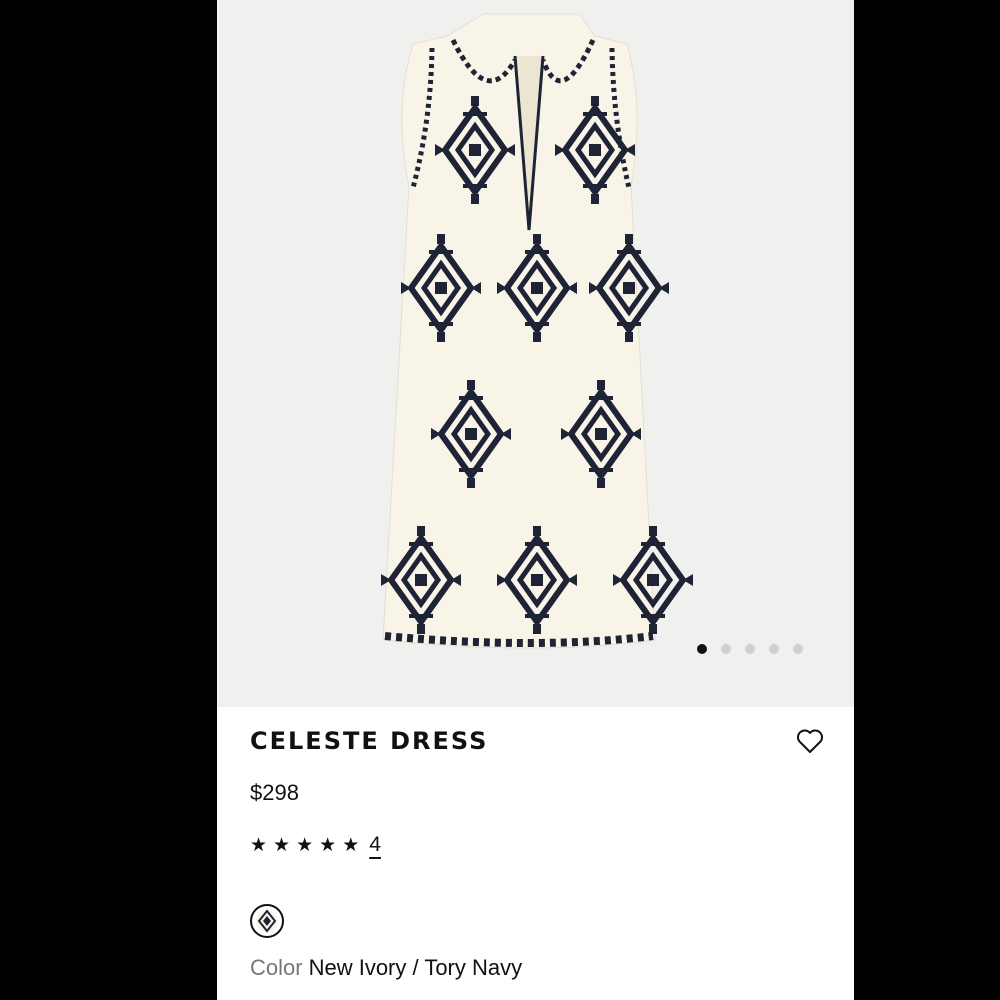  What do you see at coordinates (274, 792) in the screenshot?
I see `product-price: $298` at bounding box center [274, 792].